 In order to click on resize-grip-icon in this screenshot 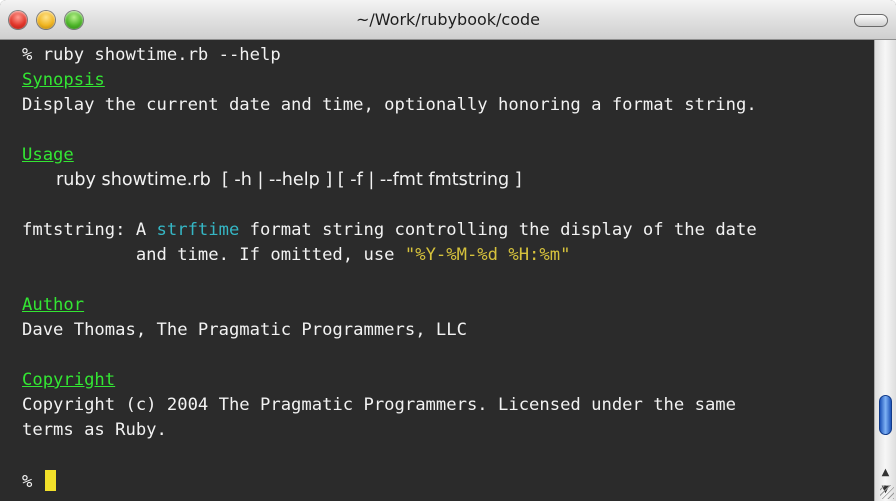, I will do `click(887, 492)`.